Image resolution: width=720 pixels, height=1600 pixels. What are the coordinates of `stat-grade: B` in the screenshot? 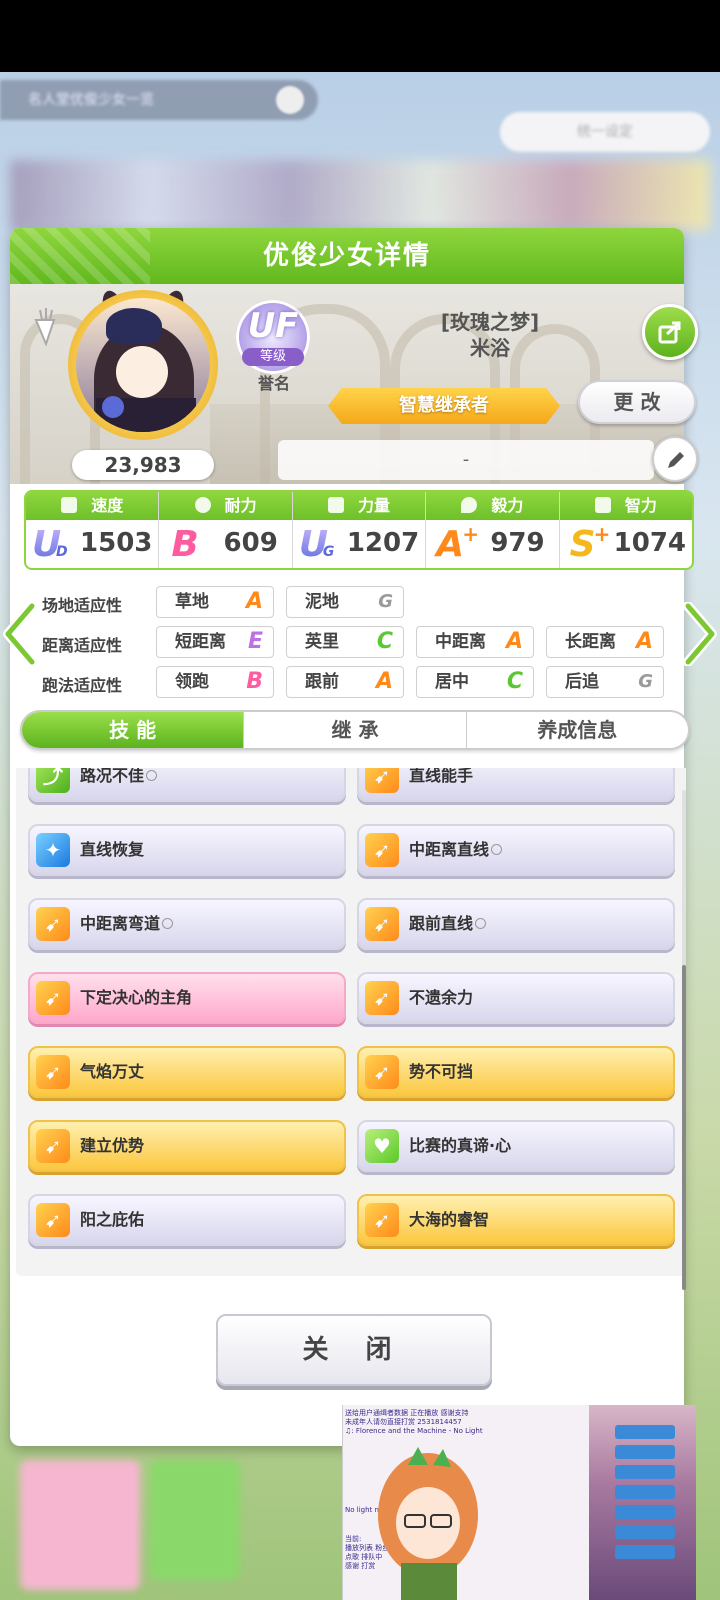 It's located at (185, 544).